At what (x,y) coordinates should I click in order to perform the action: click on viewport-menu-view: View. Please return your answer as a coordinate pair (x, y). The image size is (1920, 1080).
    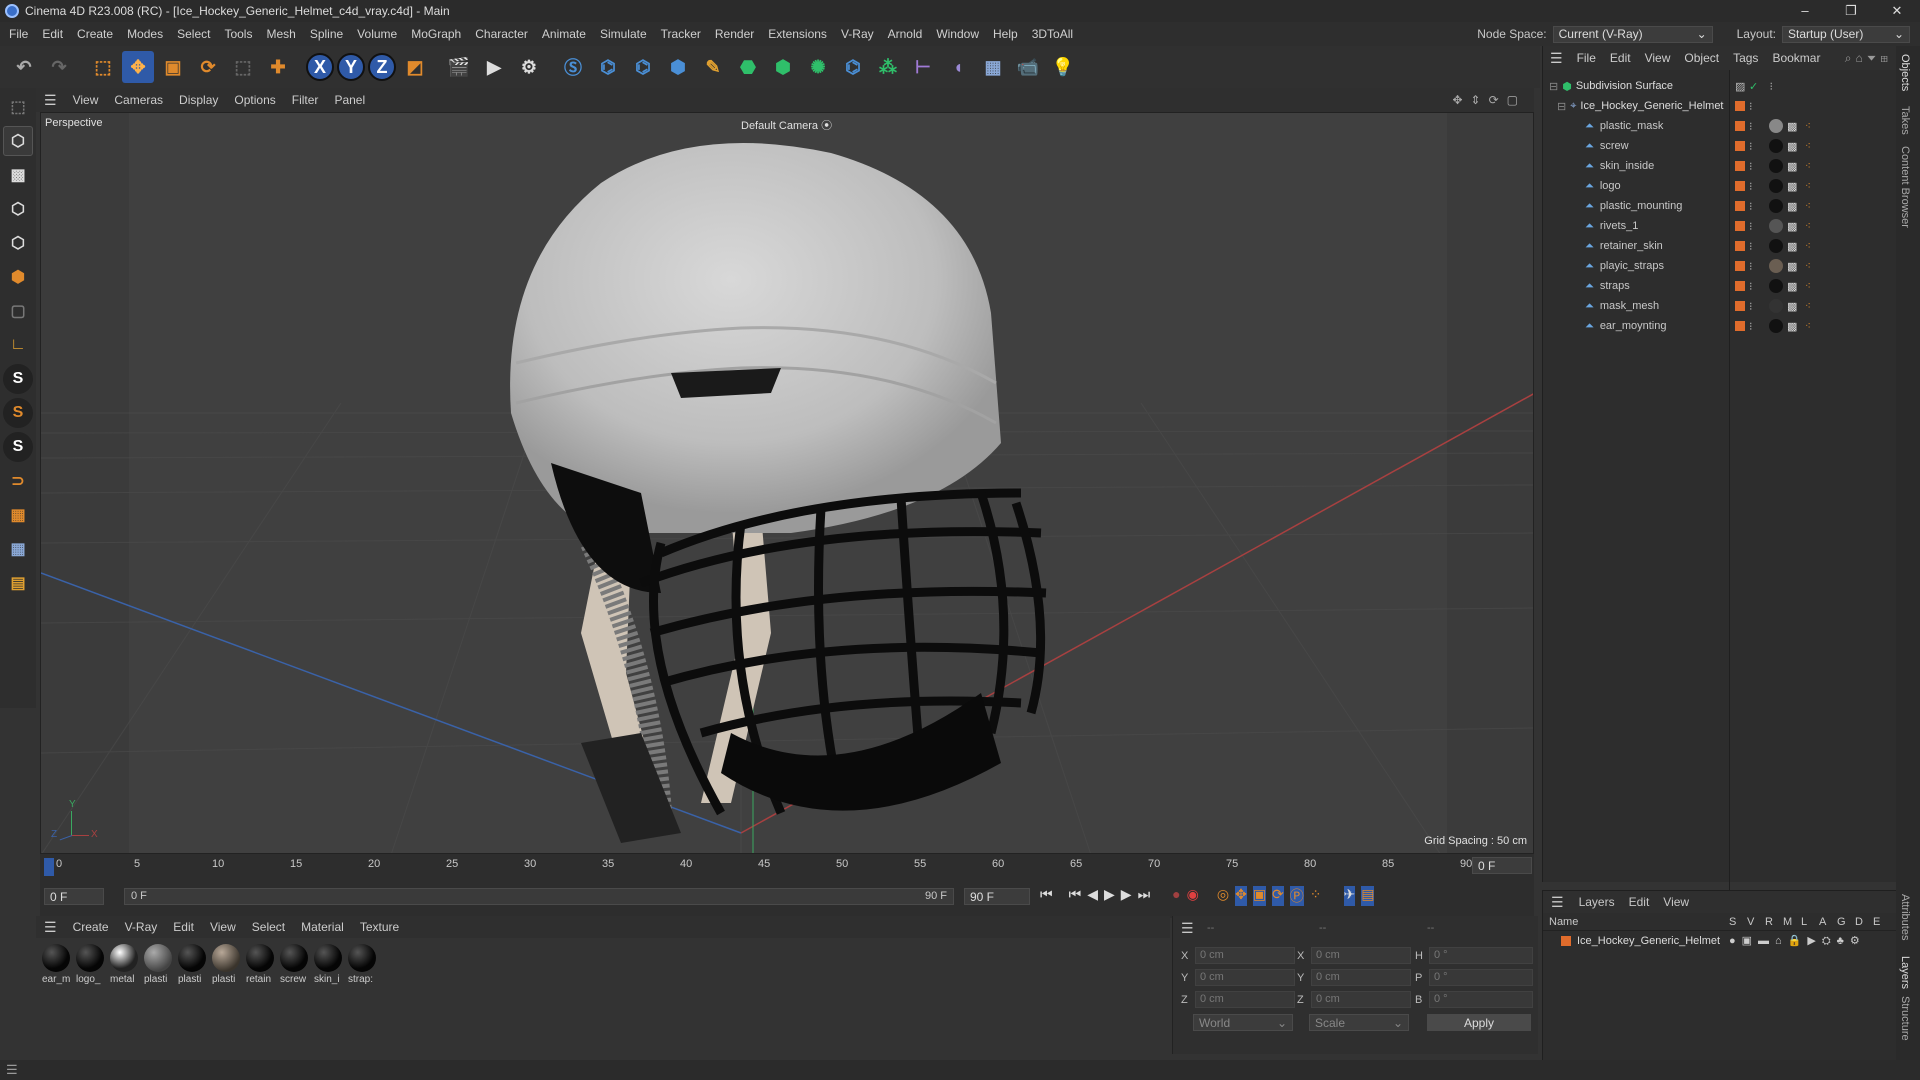
    Looking at the image, I should click on (86, 100).